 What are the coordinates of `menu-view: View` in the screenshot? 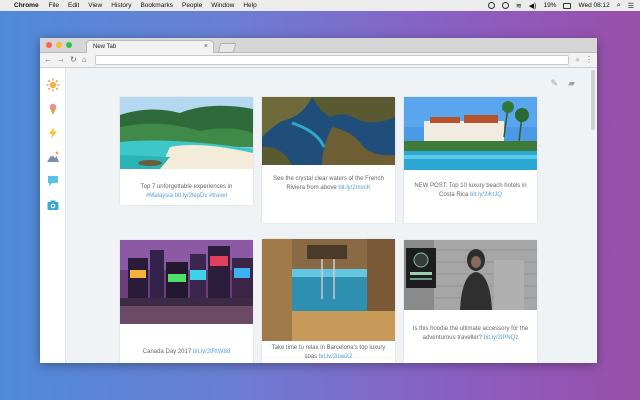 It's located at (95, 5).